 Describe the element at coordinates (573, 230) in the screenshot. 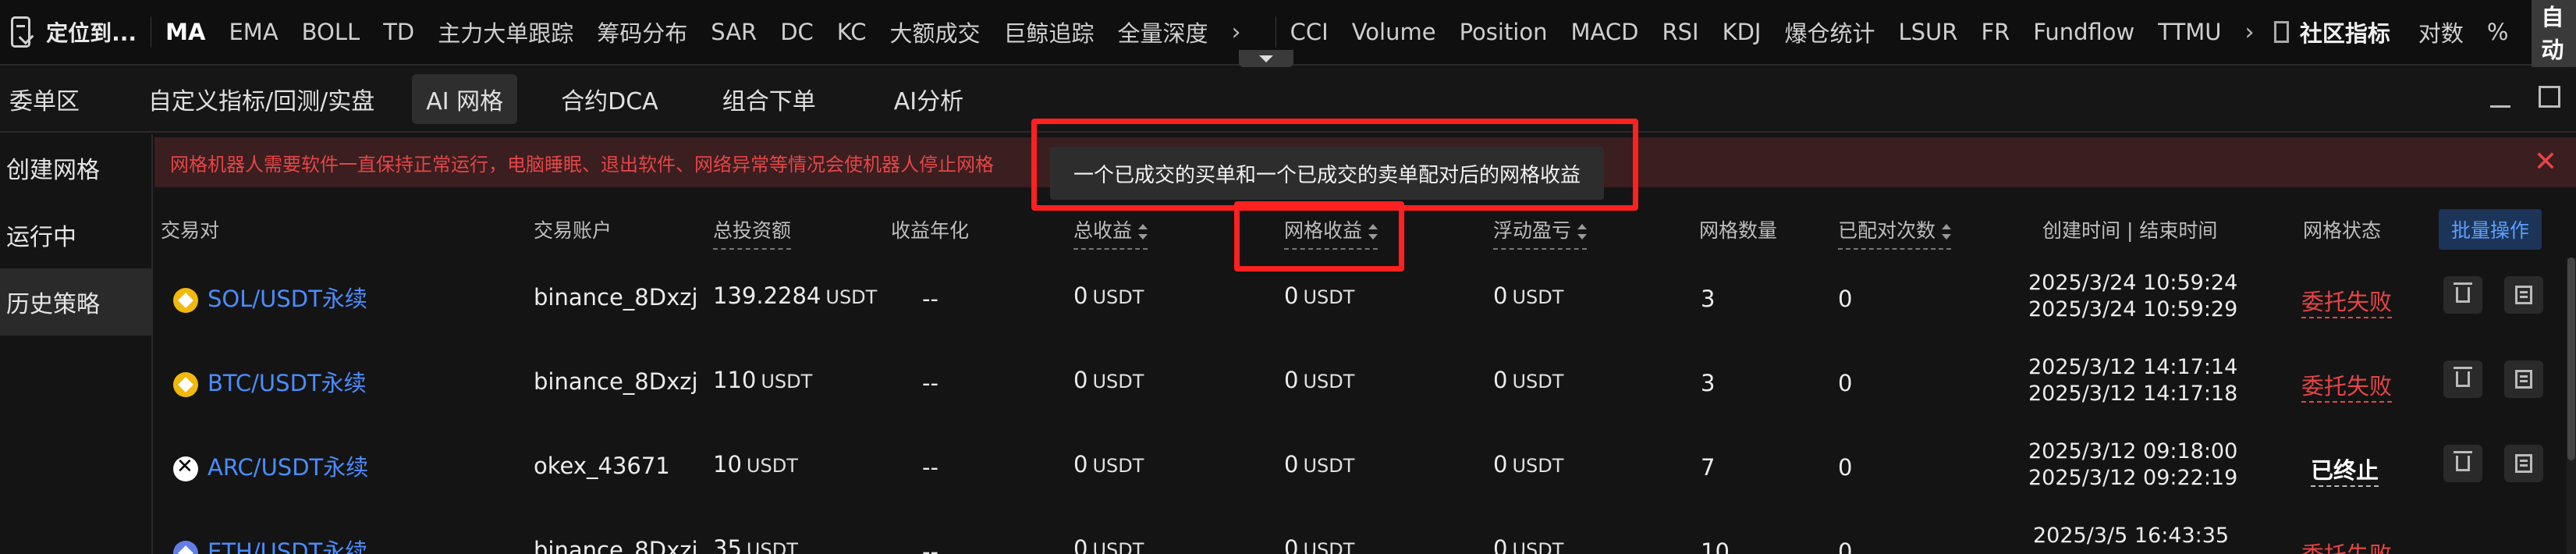

I see `header-account: 交易账户` at that location.